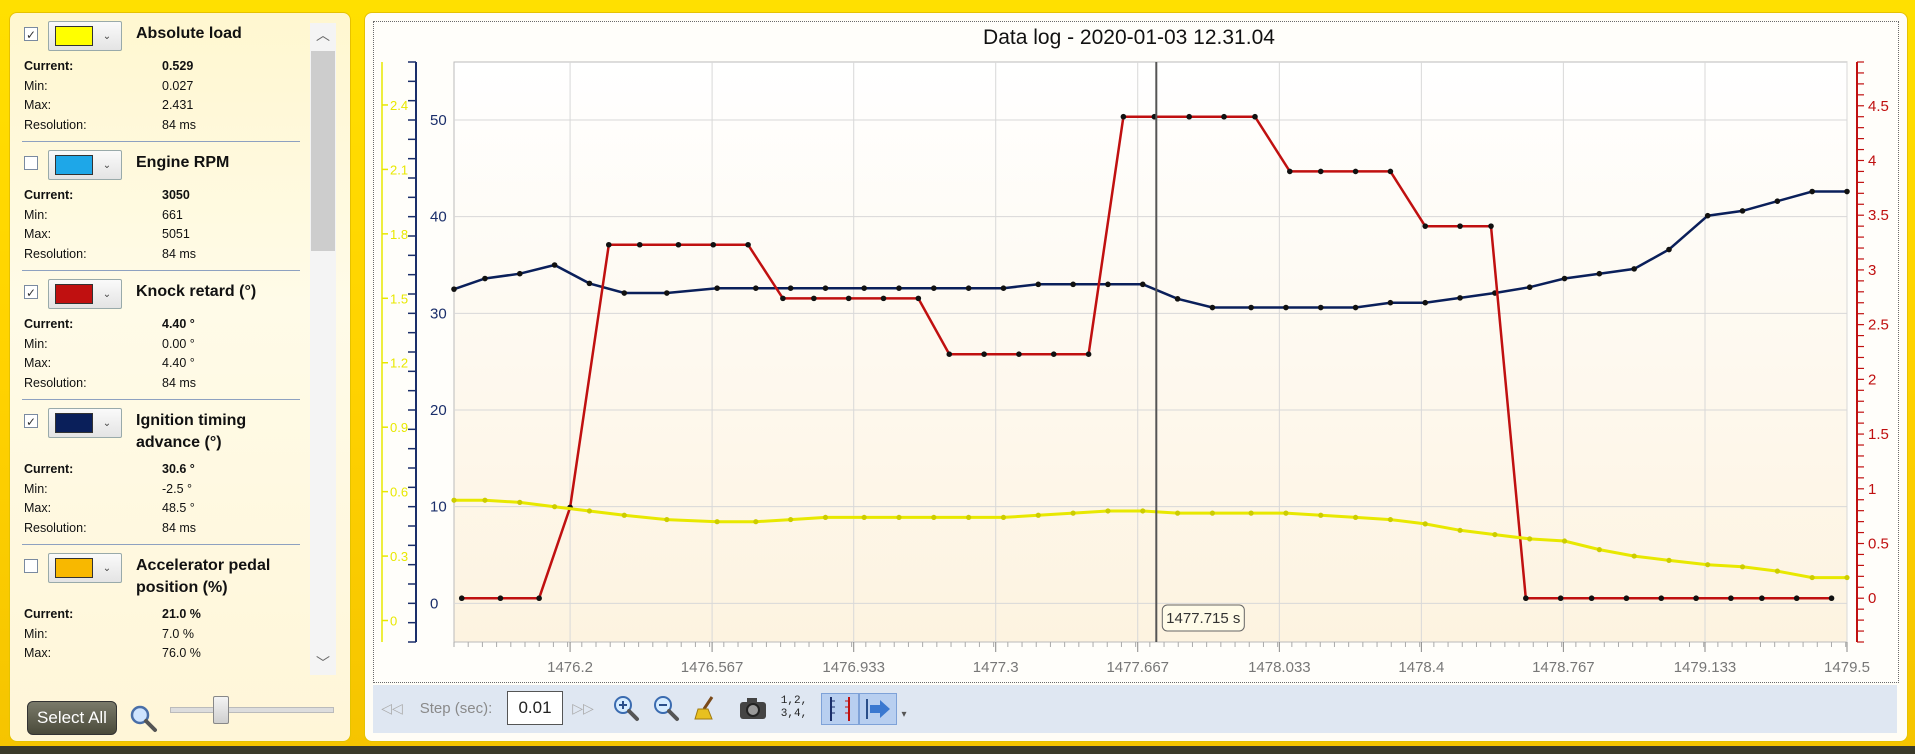  What do you see at coordinates (1872, 270) in the screenshot?
I see `red-tick-label: 3` at bounding box center [1872, 270].